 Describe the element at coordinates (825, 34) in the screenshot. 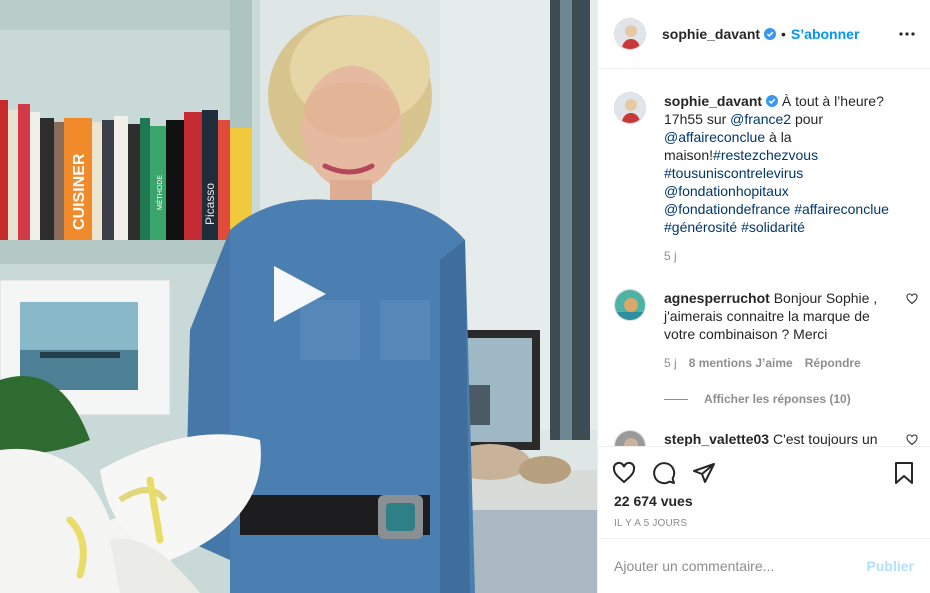

I see `follow-button: S’abonner` at that location.